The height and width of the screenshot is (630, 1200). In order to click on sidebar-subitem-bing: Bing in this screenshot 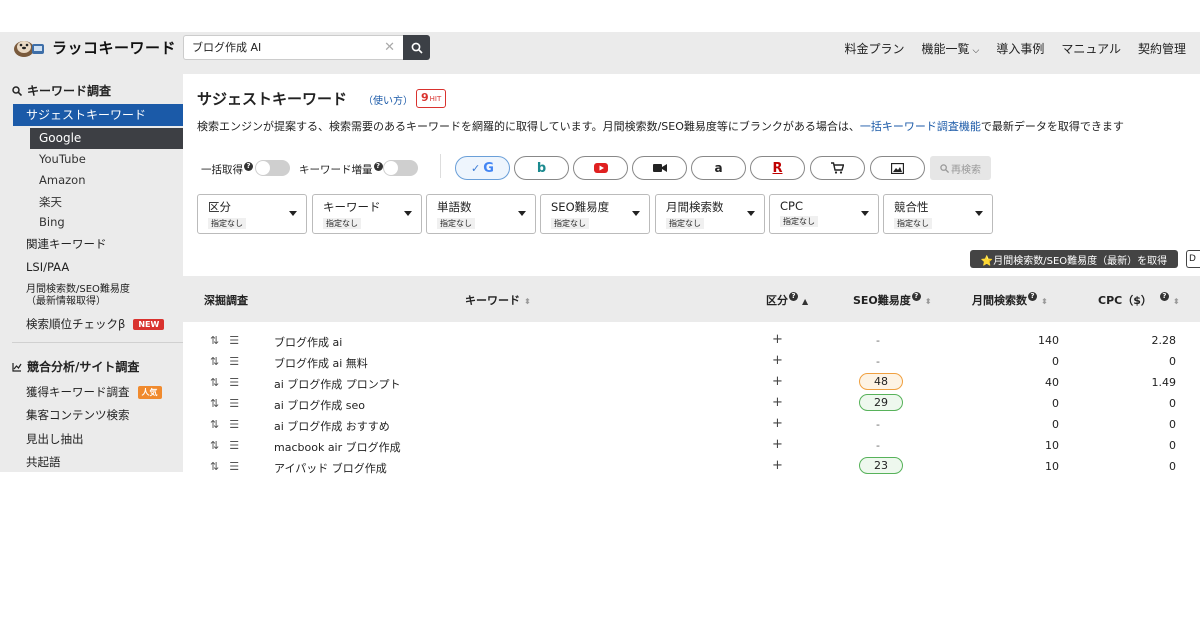, I will do `click(52, 222)`.